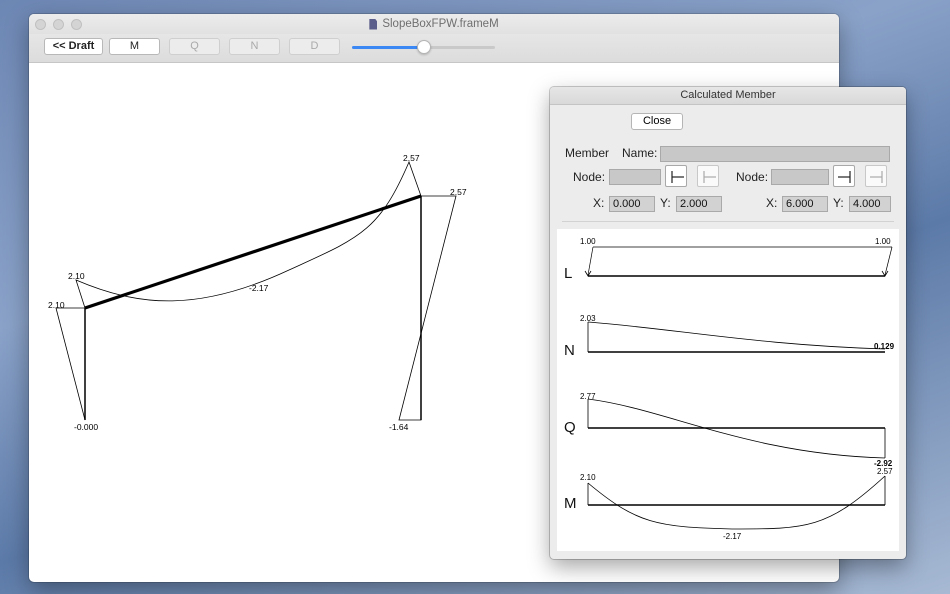 The height and width of the screenshot is (594, 950). Describe the element at coordinates (259, 288) in the screenshot. I see `beam-mid-label: -2.17` at that location.